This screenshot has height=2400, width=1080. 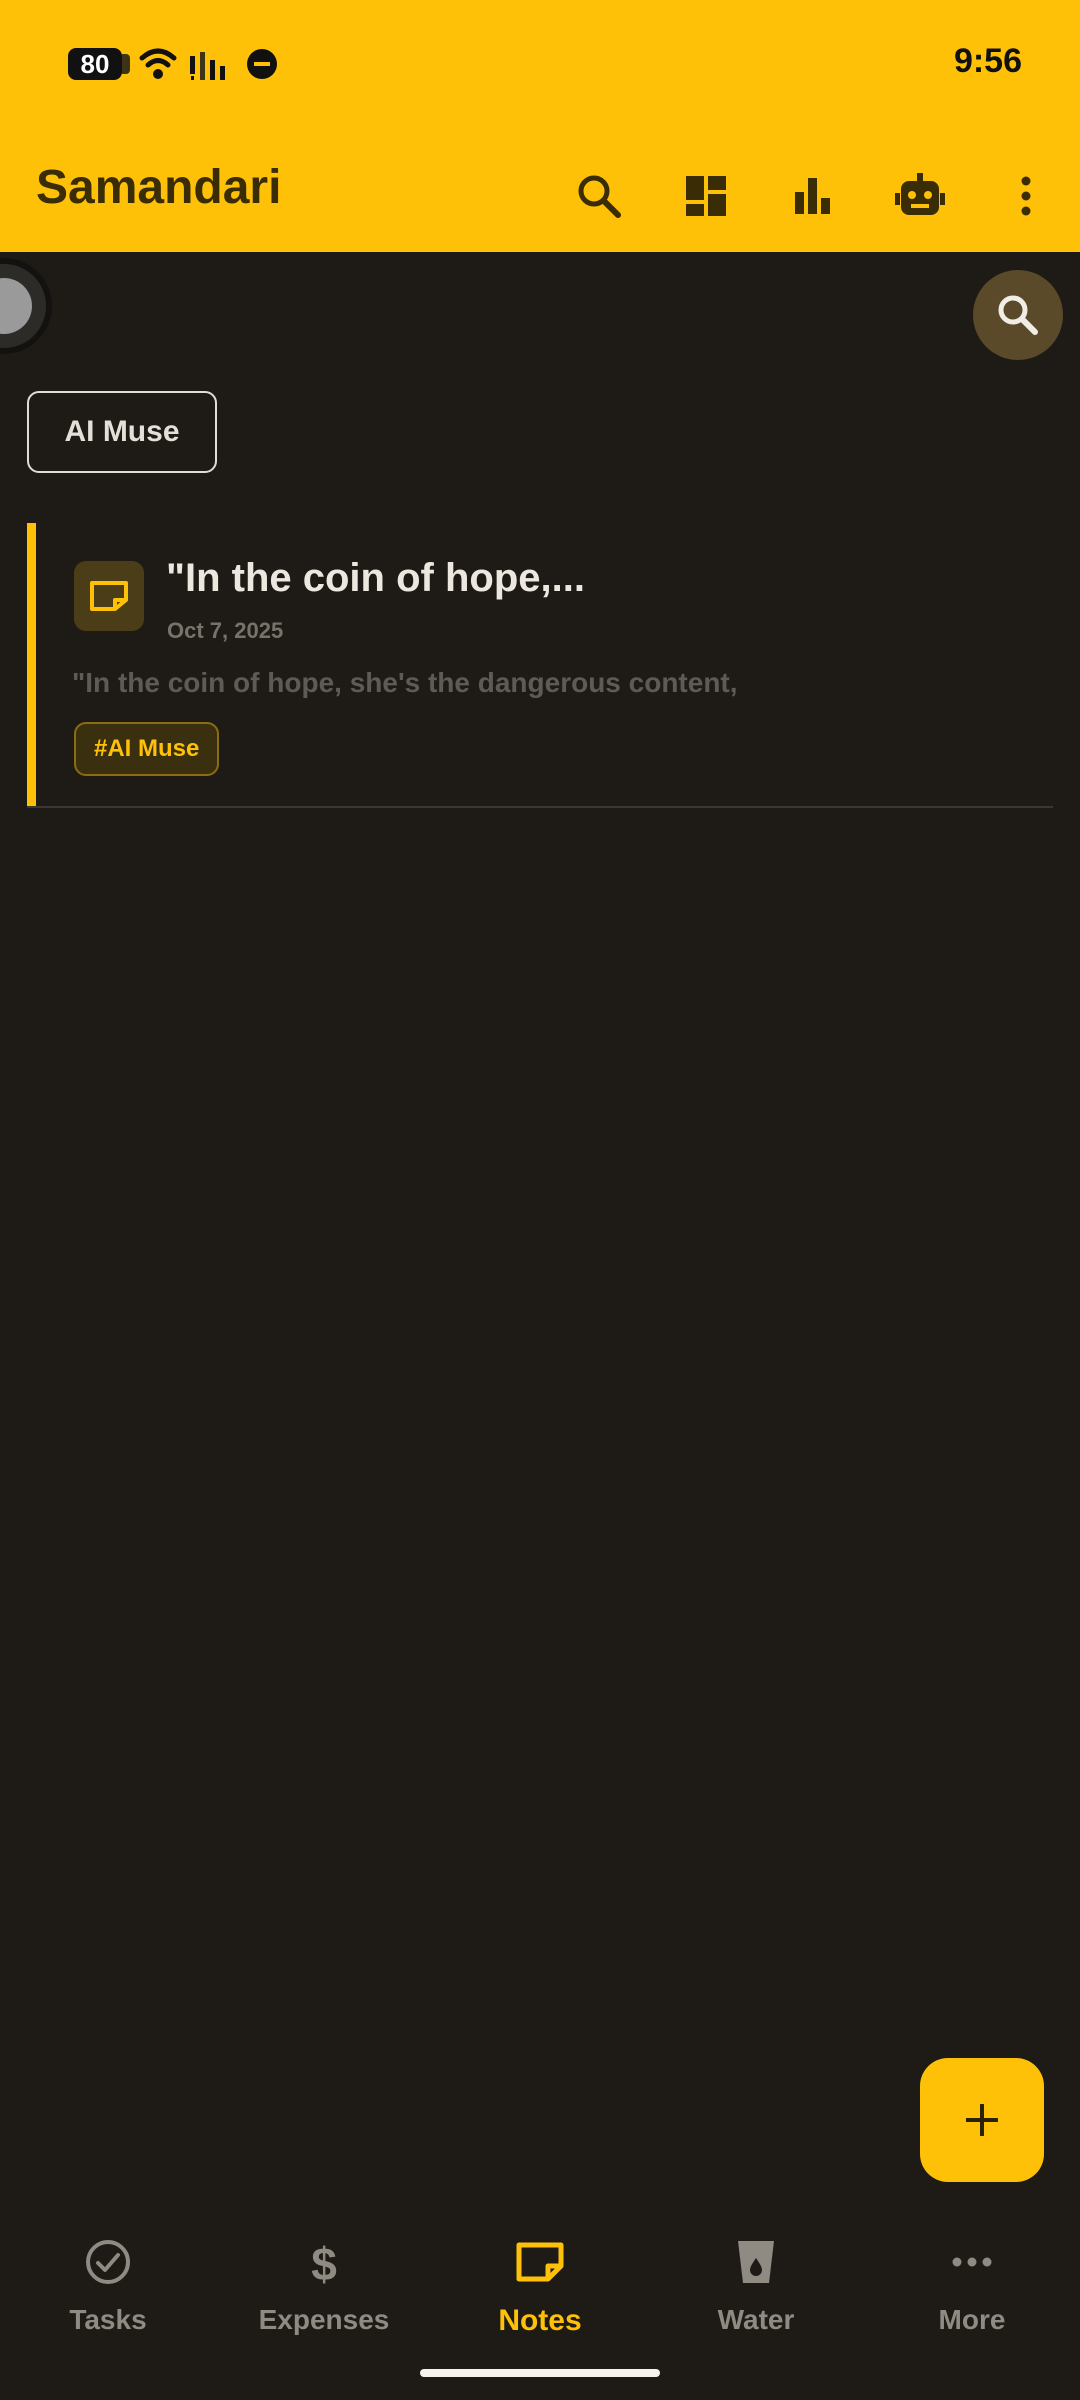 I want to click on do-not-disturb-icon, so click(x=262, y=64).